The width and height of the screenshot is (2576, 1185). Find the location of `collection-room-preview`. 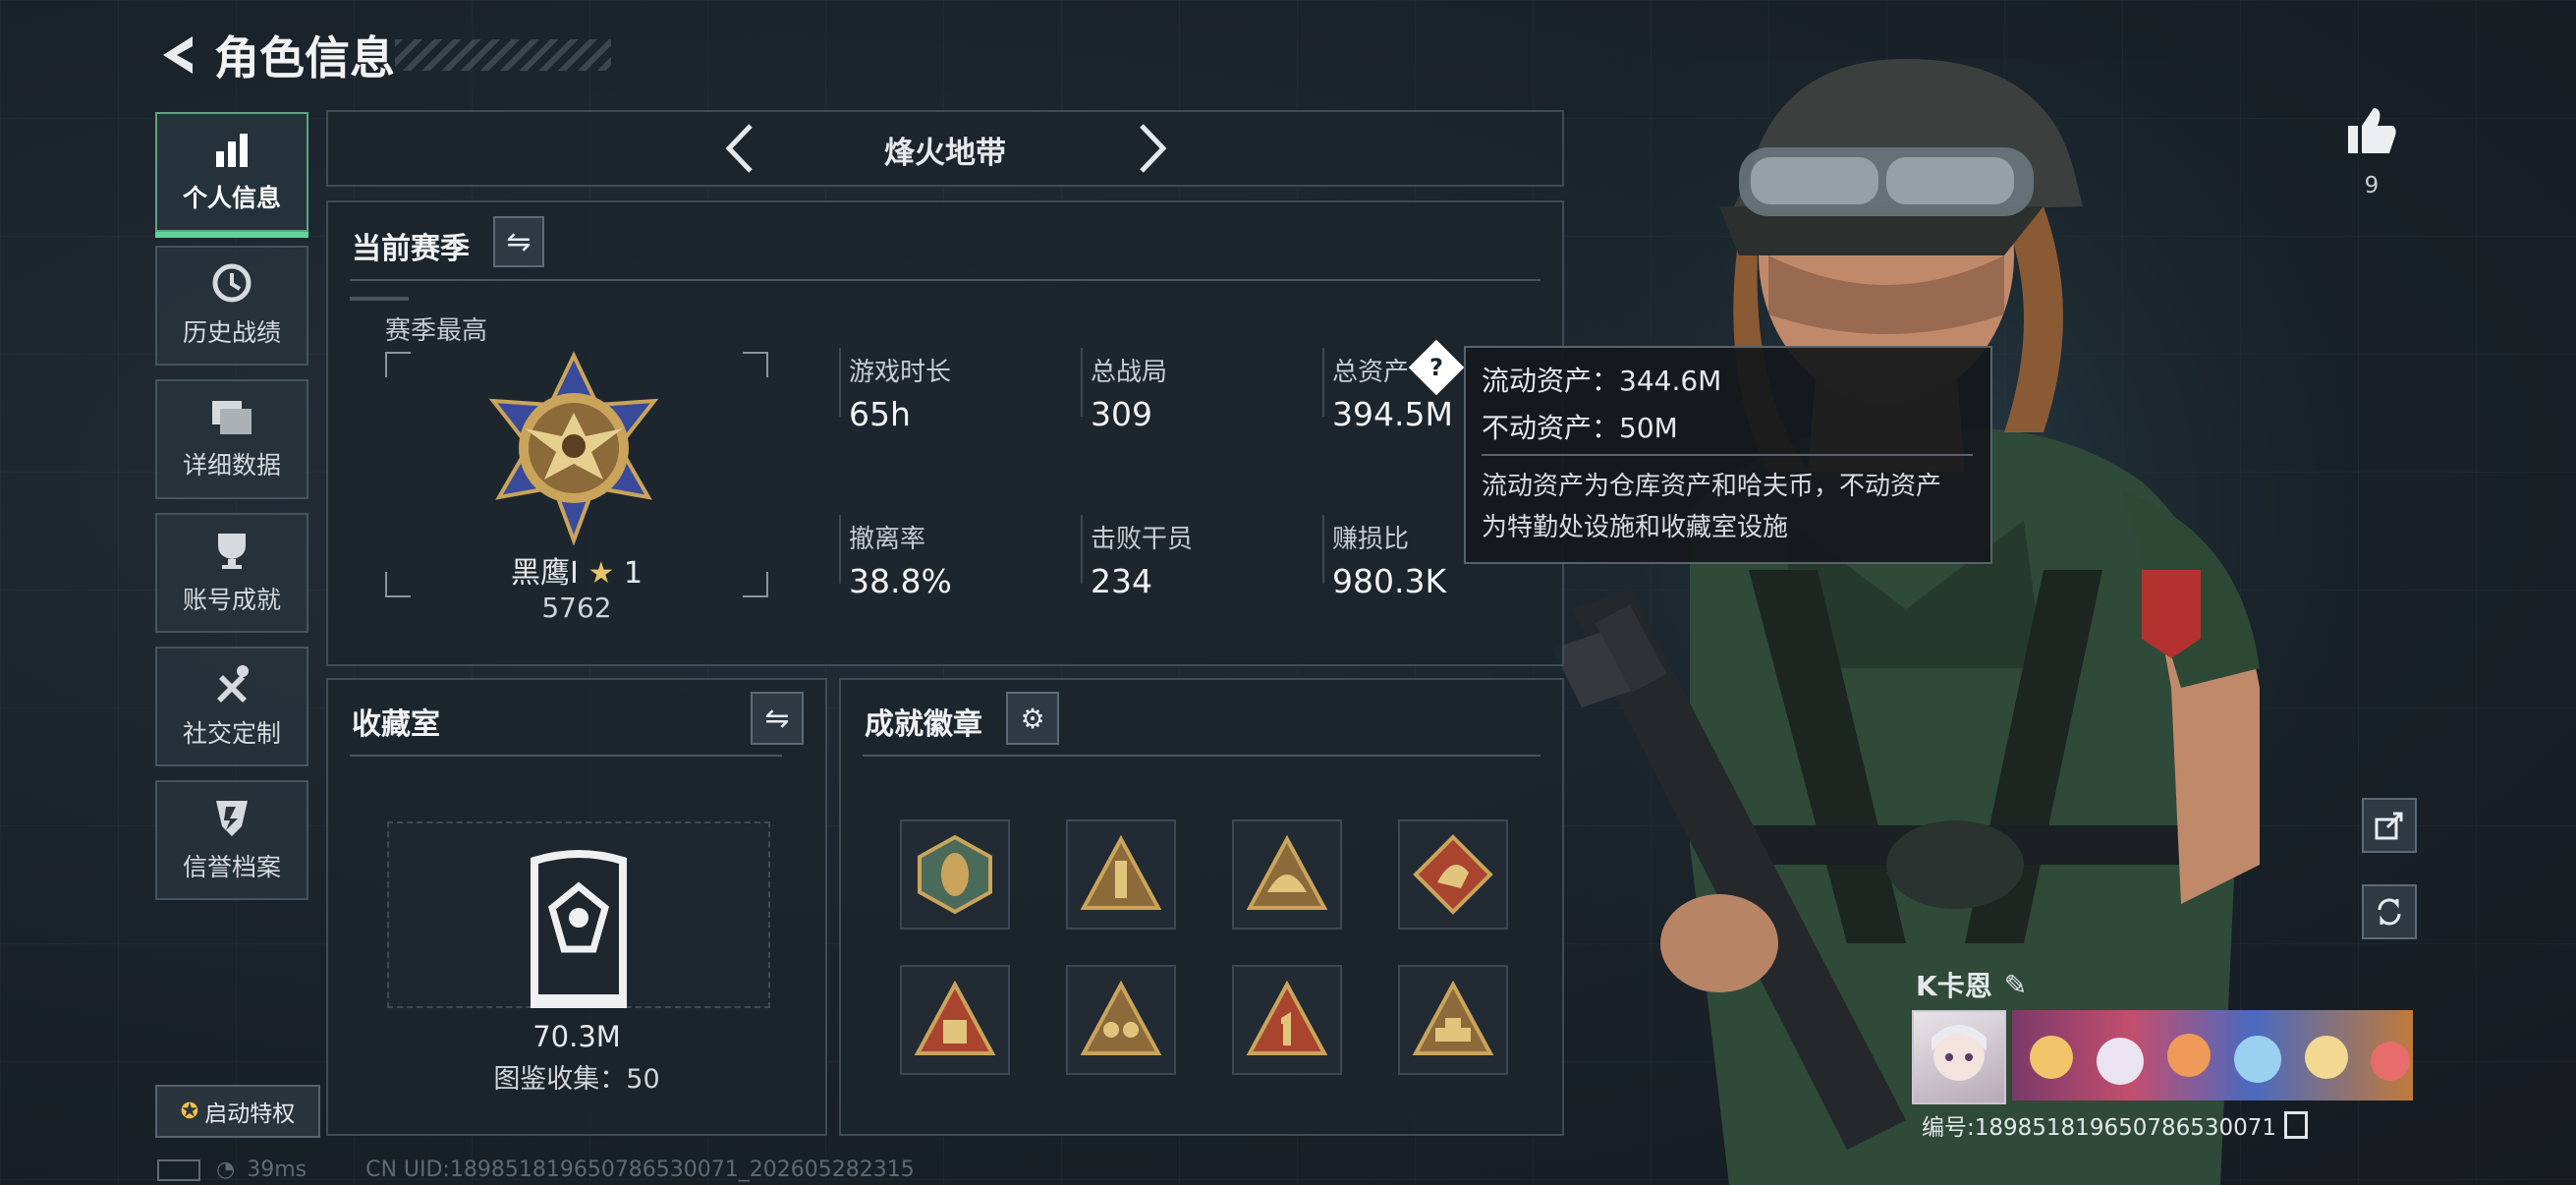

collection-room-preview is located at coordinates (578, 914).